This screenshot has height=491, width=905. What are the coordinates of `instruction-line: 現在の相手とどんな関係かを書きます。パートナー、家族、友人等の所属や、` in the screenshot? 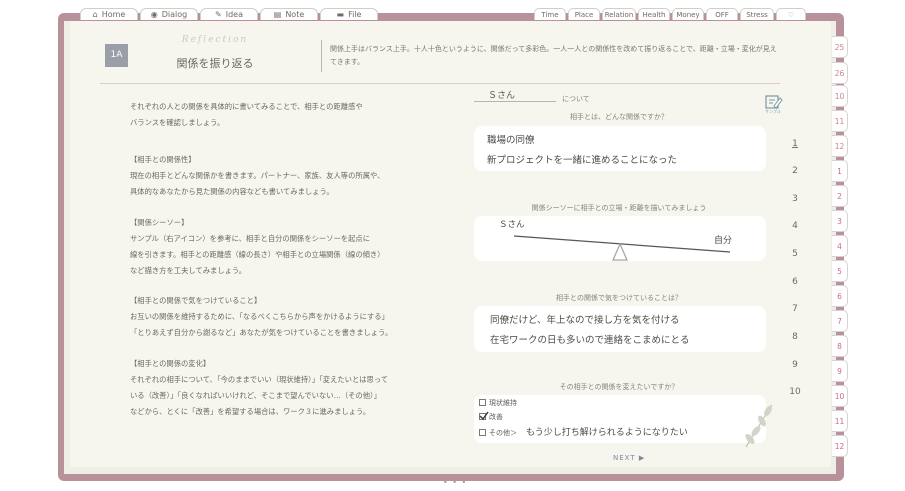 It's located at (257, 175).